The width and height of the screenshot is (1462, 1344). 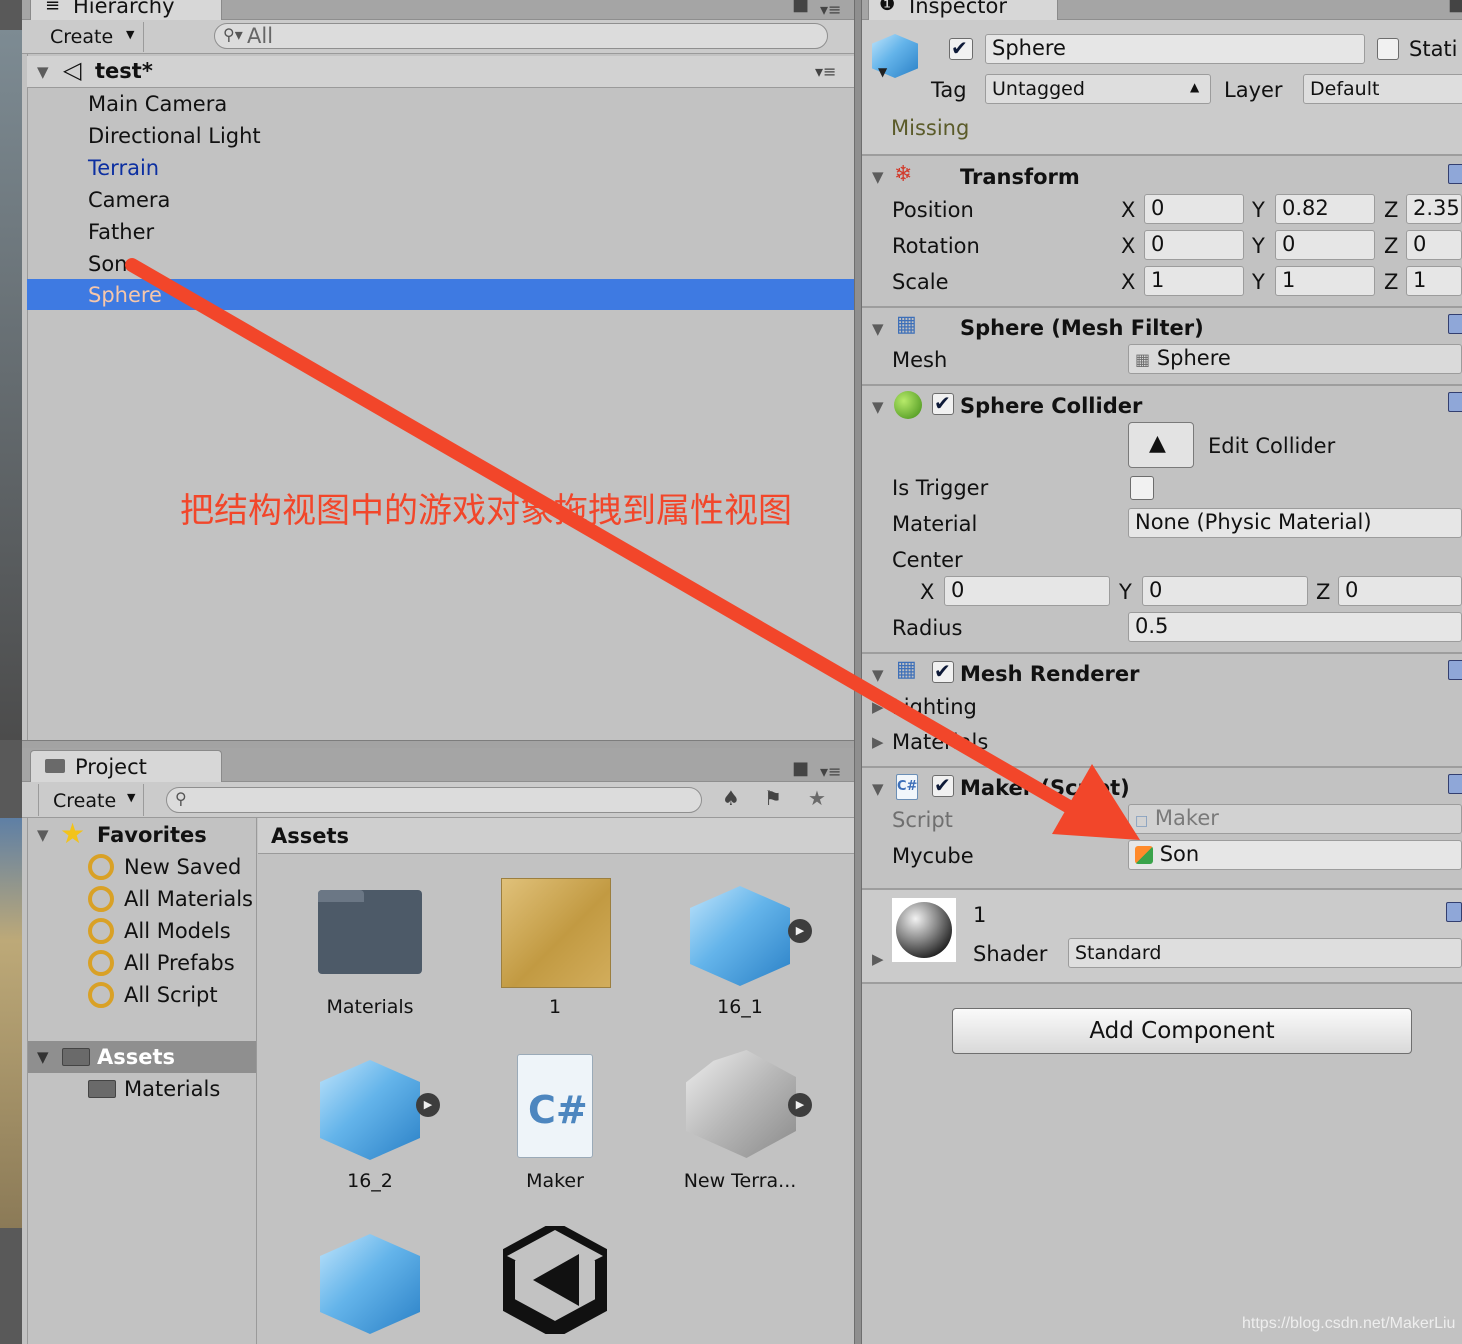 What do you see at coordinates (1325, 281) in the screenshot?
I see `scale-y-input: 1` at bounding box center [1325, 281].